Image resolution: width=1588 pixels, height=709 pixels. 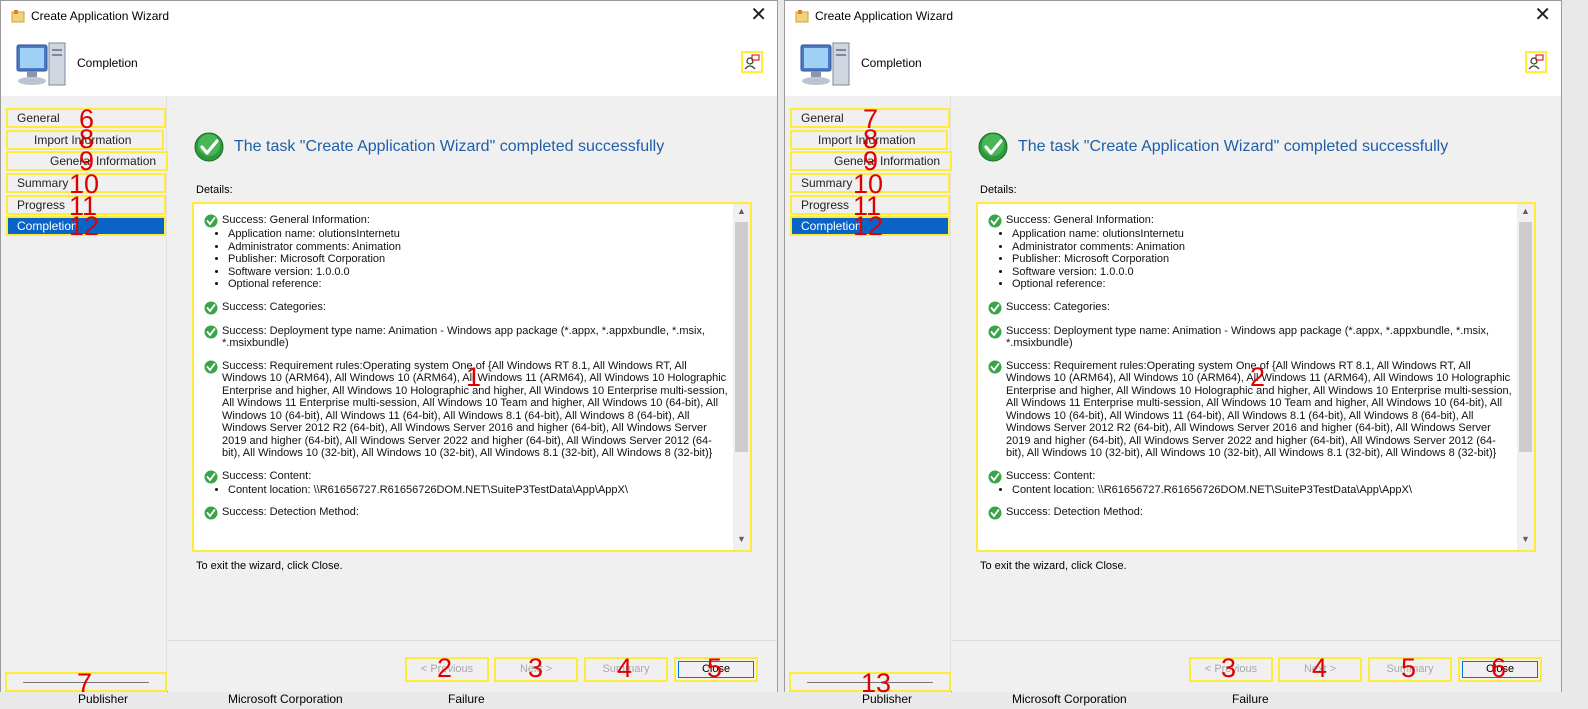 What do you see at coordinates (269, 566) in the screenshot?
I see `exit-instruction: To exit the wizard, click Close.` at bounding box center [269, 566].